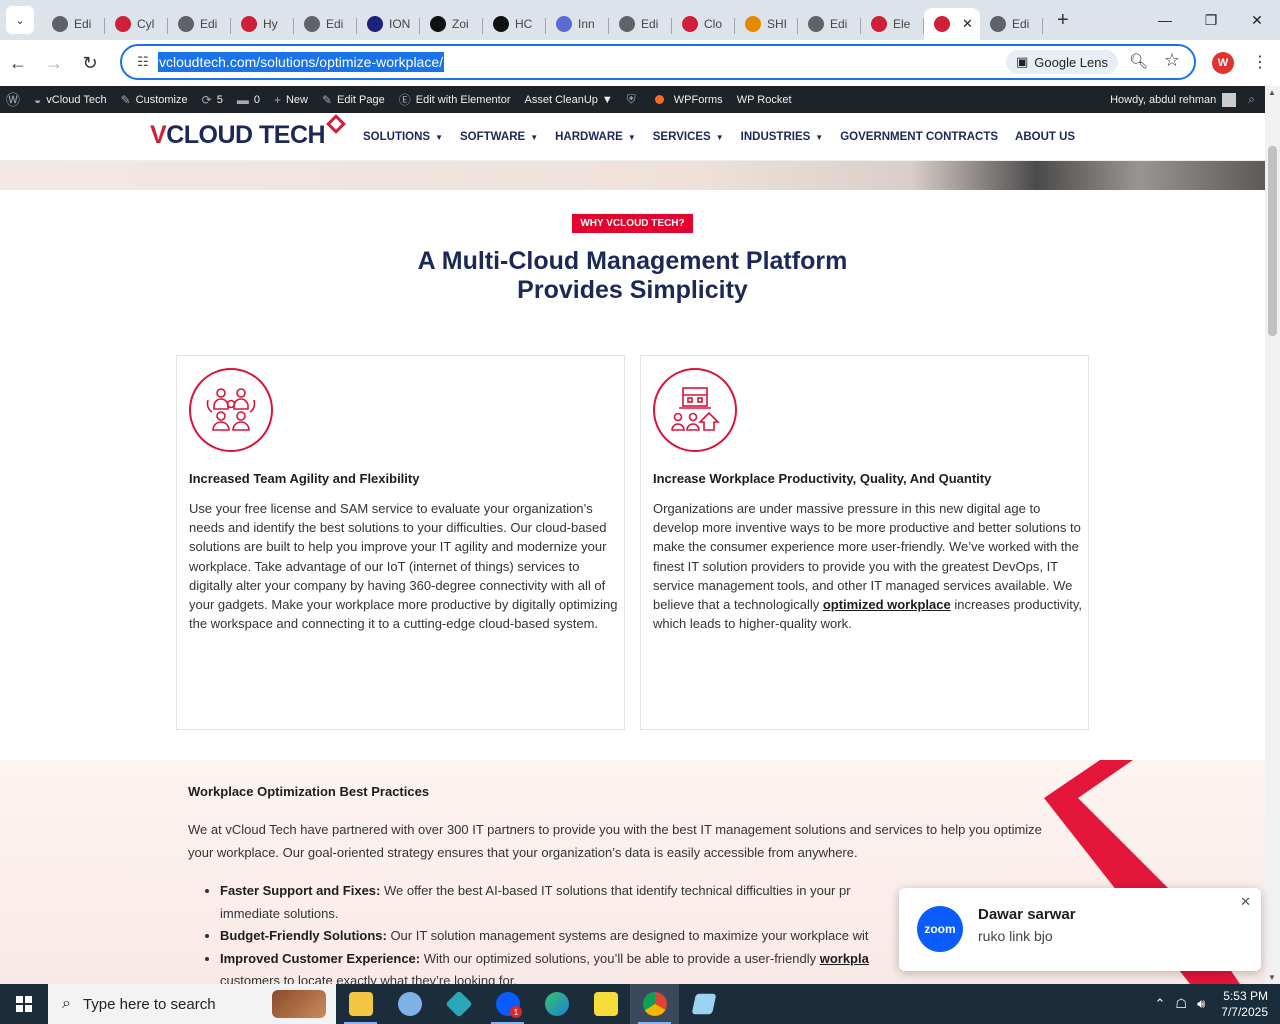 This screenshot has height=1024, width=1280. Describe the element at coordinates (892, 24) in the screenshot. I see `browser-tab: Ele` at that location.